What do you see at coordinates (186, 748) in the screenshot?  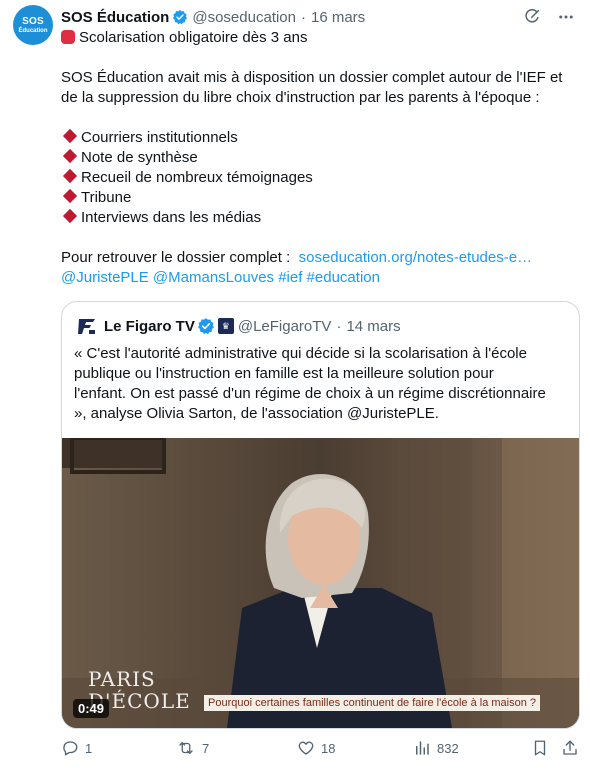 I see `retweet-icon` at bounding box center [186, 748].